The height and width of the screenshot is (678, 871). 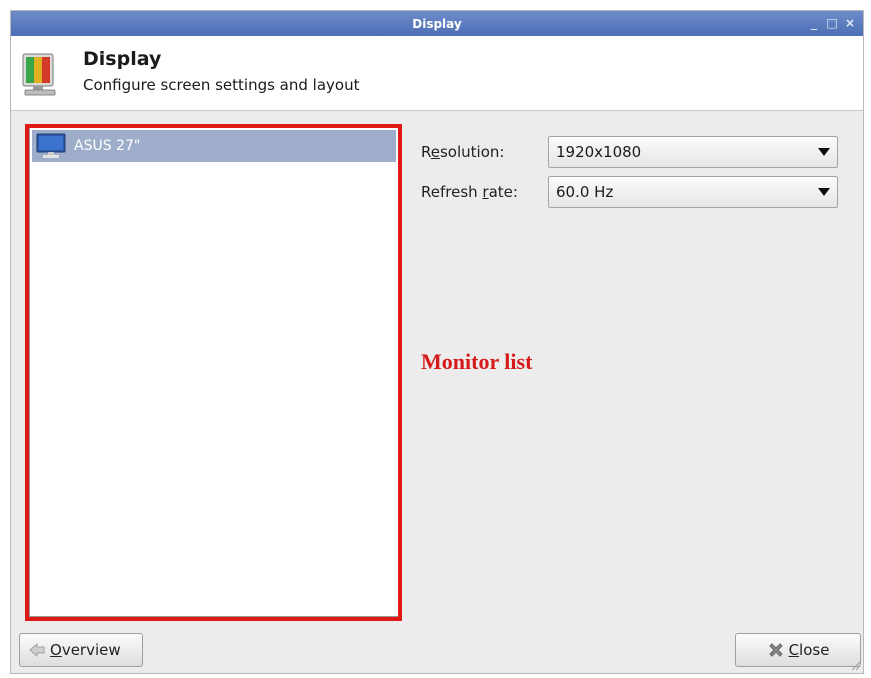 What do you see at coordinates (599, 152) in the screenshot?
I see `resolution-value: 1920x1080` at bounding box center [599, 152].